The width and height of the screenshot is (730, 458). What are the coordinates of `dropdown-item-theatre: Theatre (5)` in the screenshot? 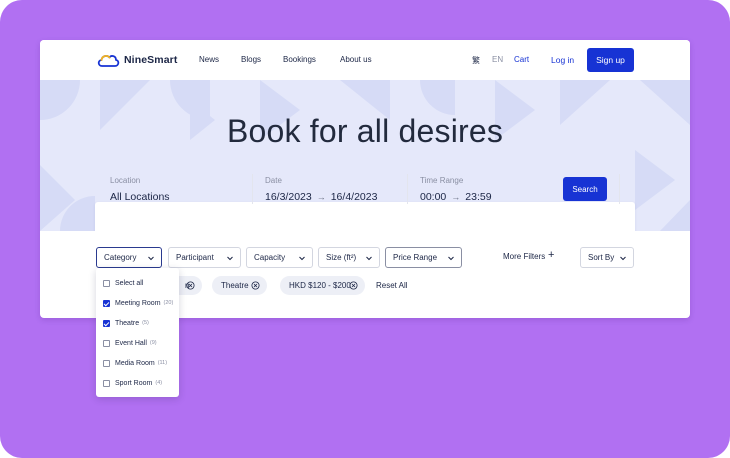 It's located at (126, 323).